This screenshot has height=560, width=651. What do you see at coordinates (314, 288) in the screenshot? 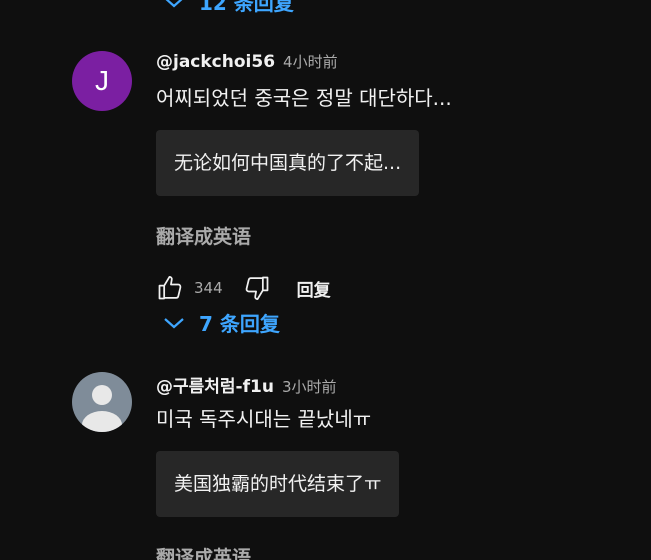
I see `reply-button: 回复` at bounding box center [314, 288].